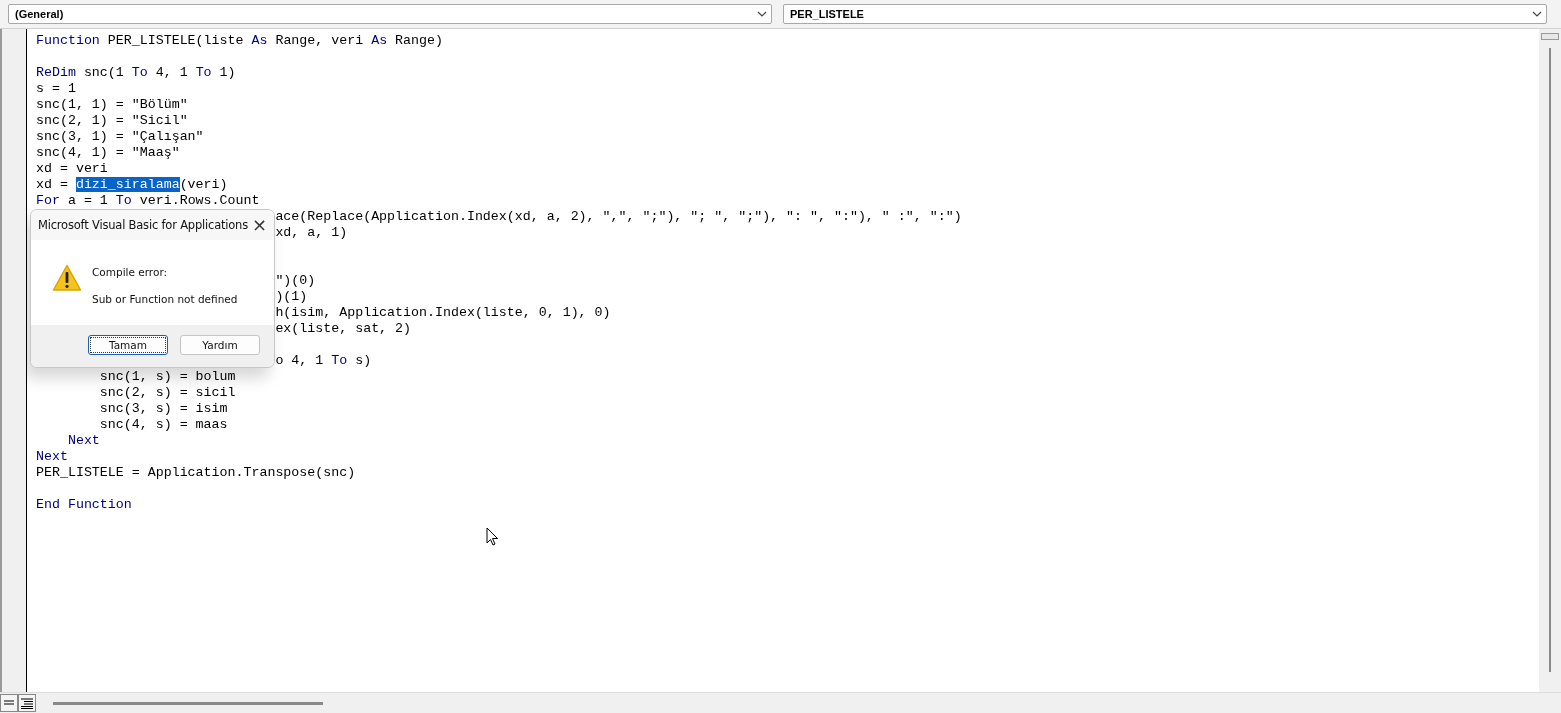  What do you see at coordinates (130, 272) in the screenshot?
I see `error-heading: Compile error:` at bounding box center [130, 272].